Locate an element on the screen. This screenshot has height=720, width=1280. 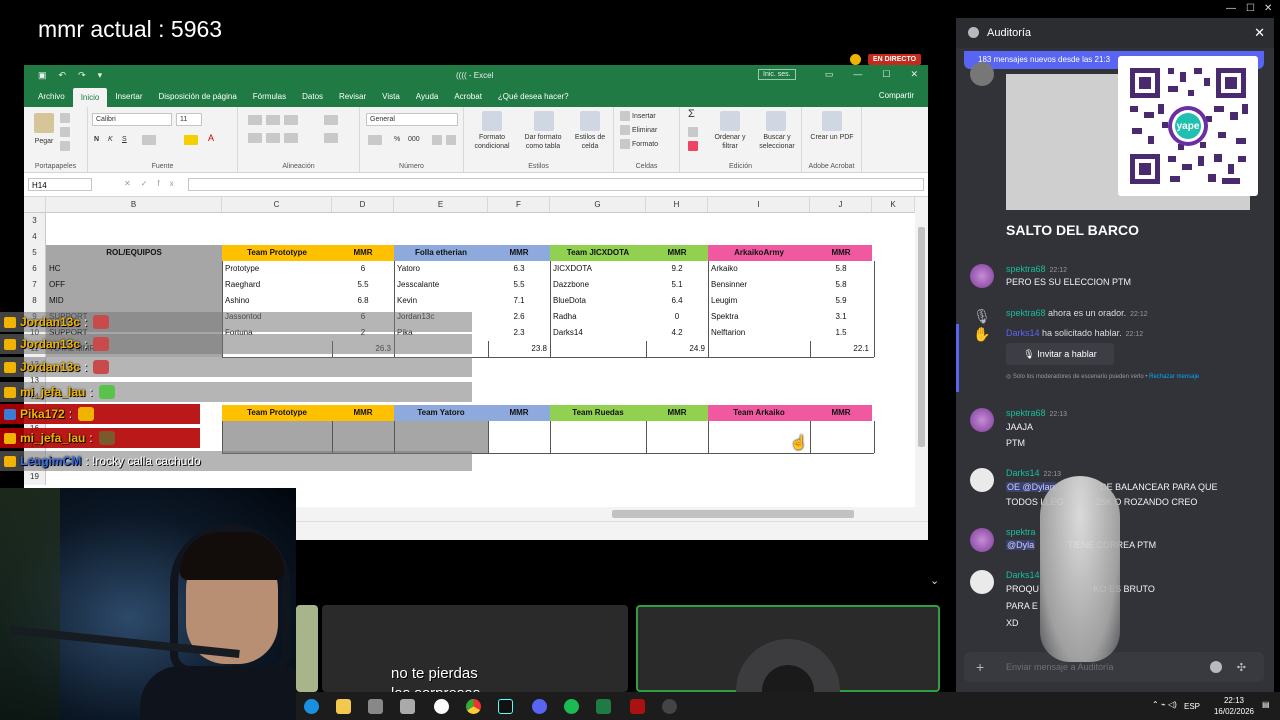
insert-icon is located at coordinates (625, 116).